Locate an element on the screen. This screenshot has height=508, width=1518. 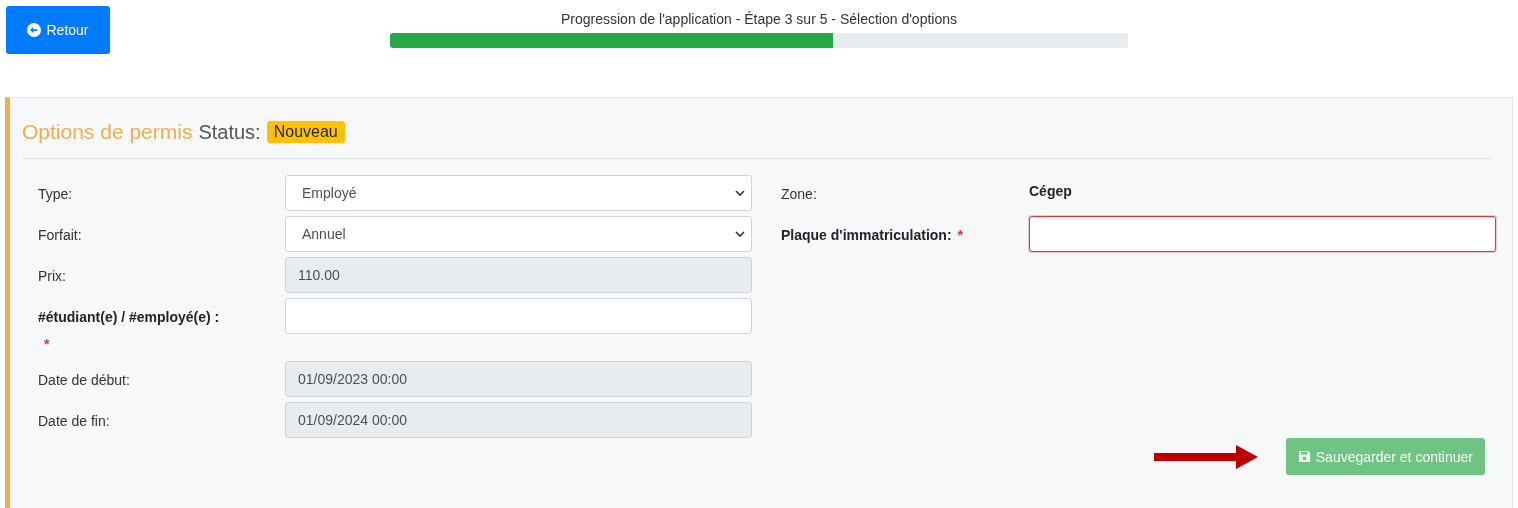
field-label: #étudiant(e) / #employé(e) : is located at coordinates (129, 317).